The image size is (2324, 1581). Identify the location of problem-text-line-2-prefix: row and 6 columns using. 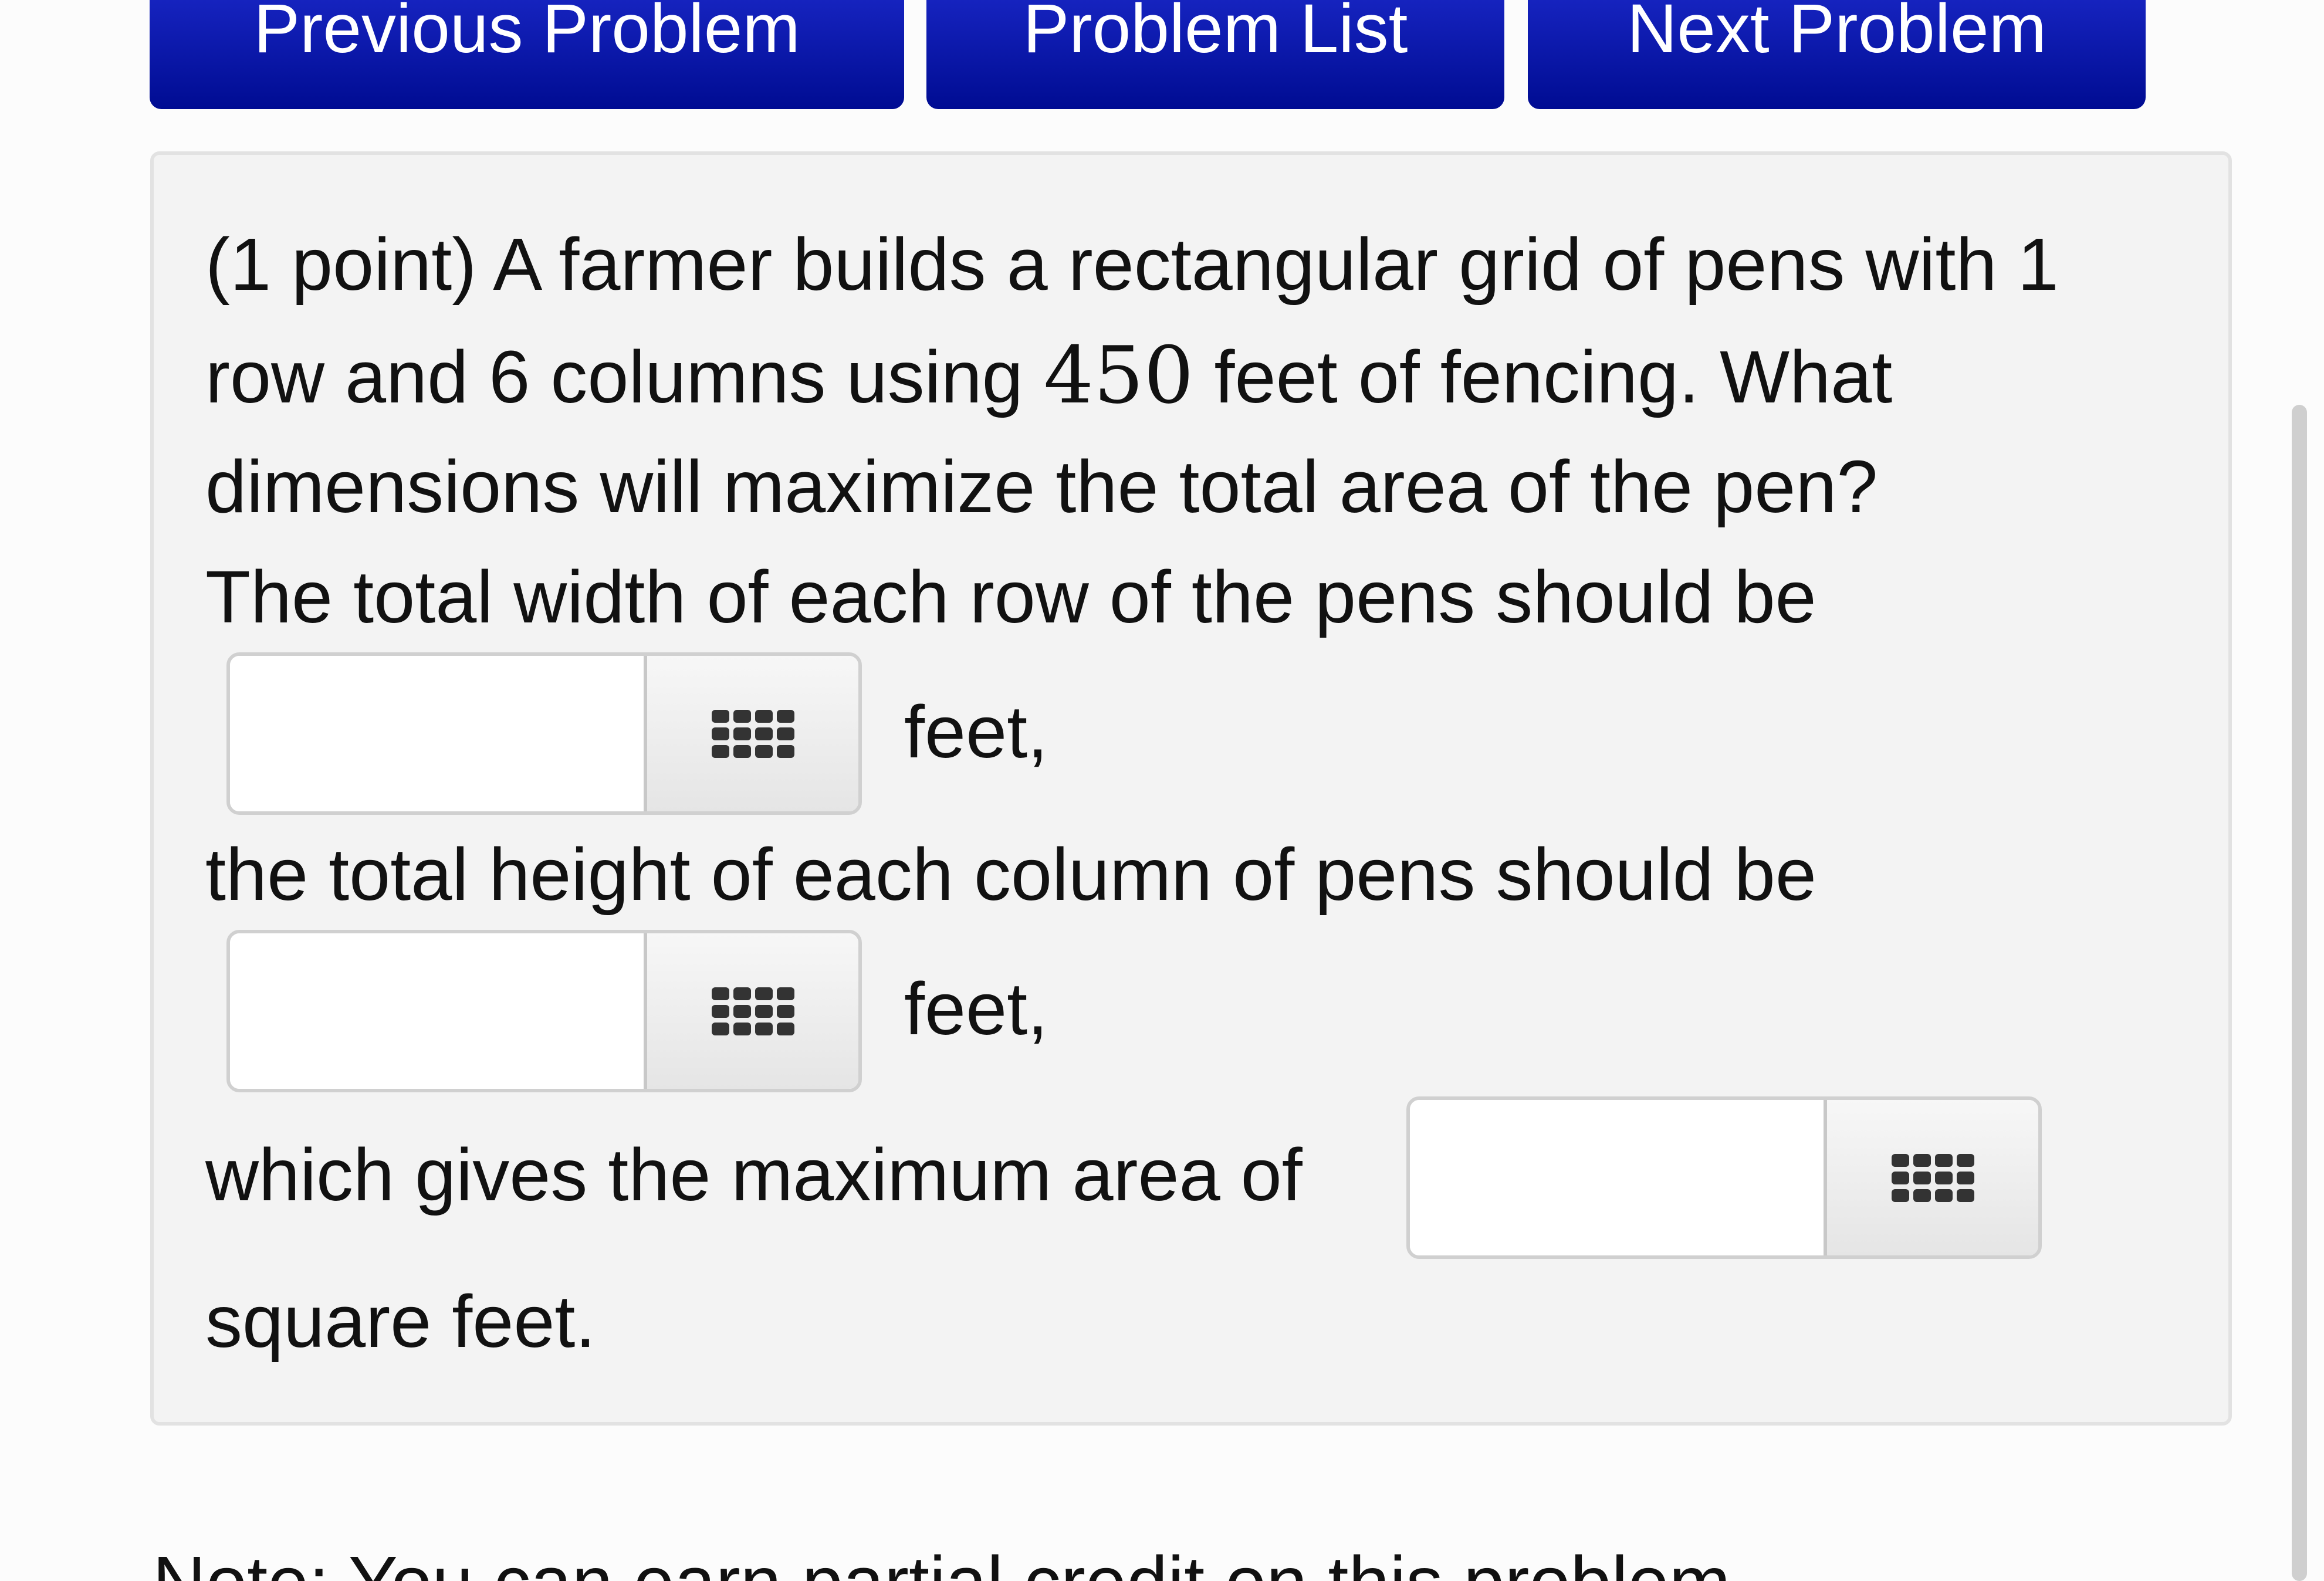
(624, 377).